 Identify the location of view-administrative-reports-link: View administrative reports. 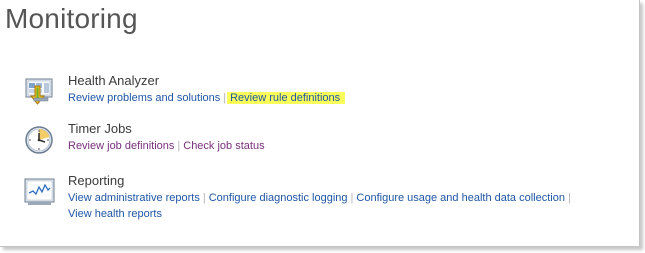
(134, 198).